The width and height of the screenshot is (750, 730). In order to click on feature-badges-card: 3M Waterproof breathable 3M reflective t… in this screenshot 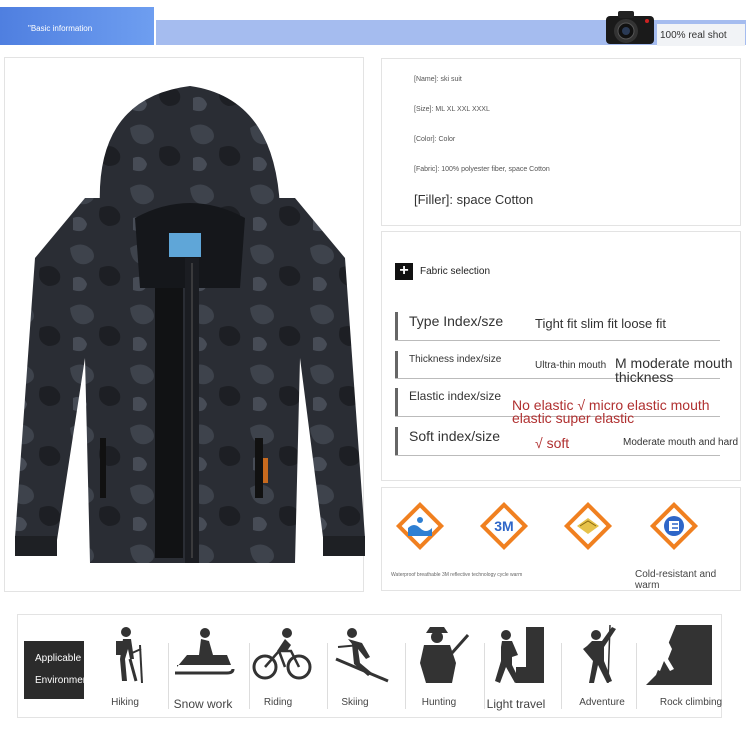, I will do `click(561, 539)`.